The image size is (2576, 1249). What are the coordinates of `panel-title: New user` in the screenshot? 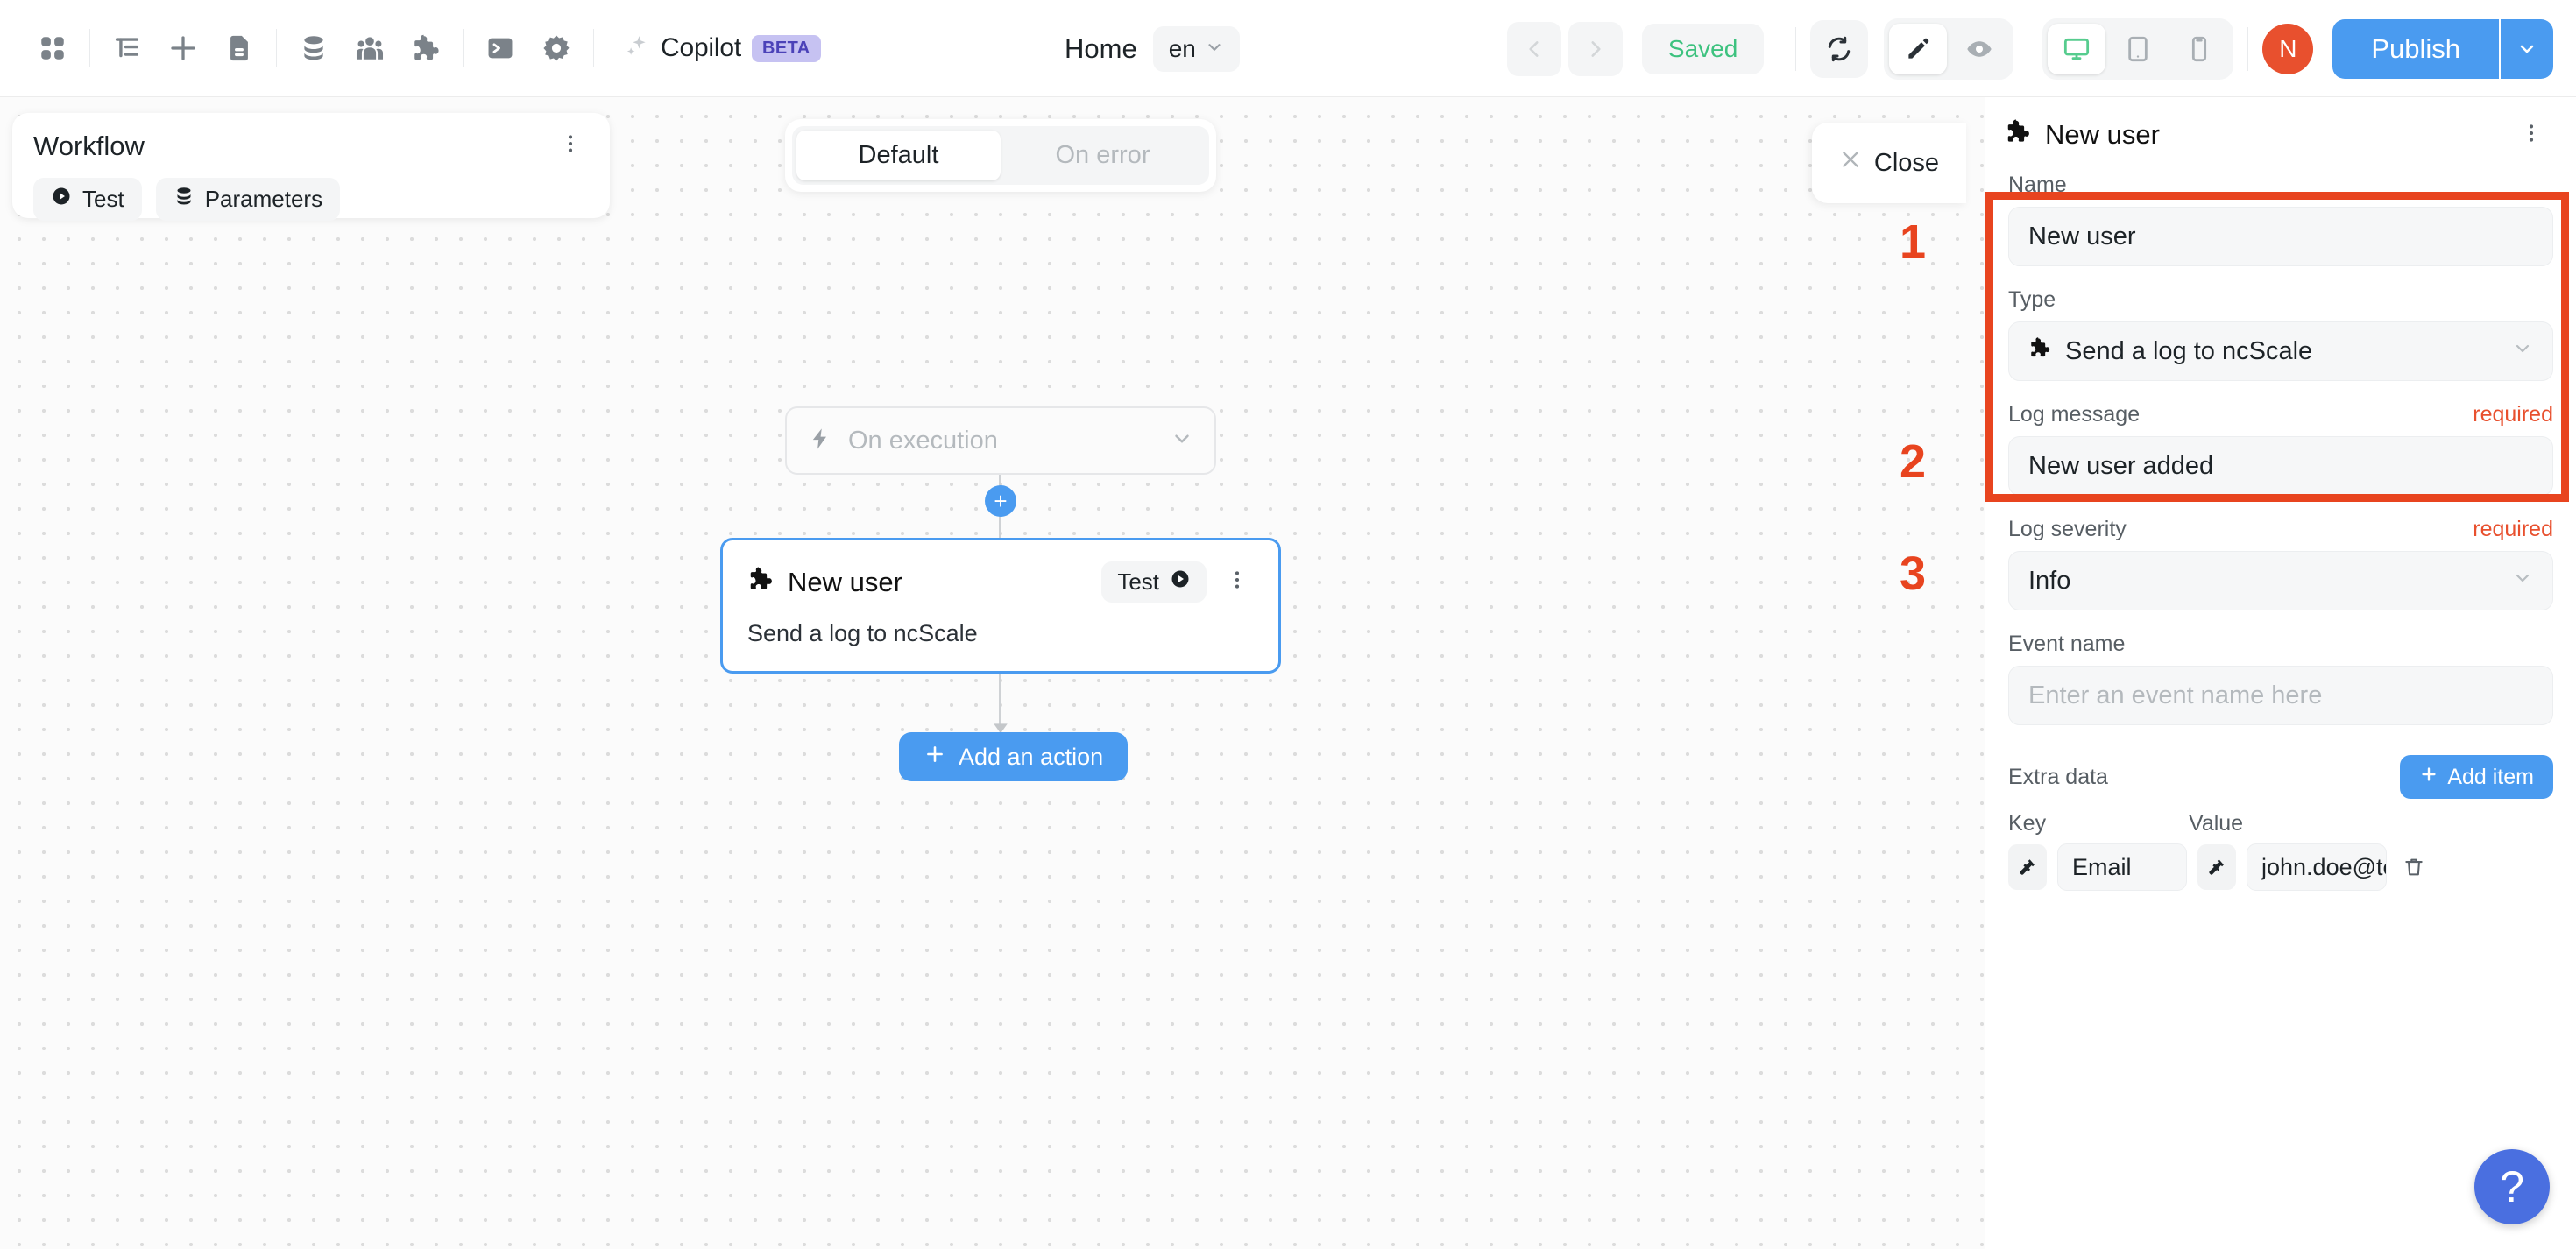 It's located at (2102, 134).